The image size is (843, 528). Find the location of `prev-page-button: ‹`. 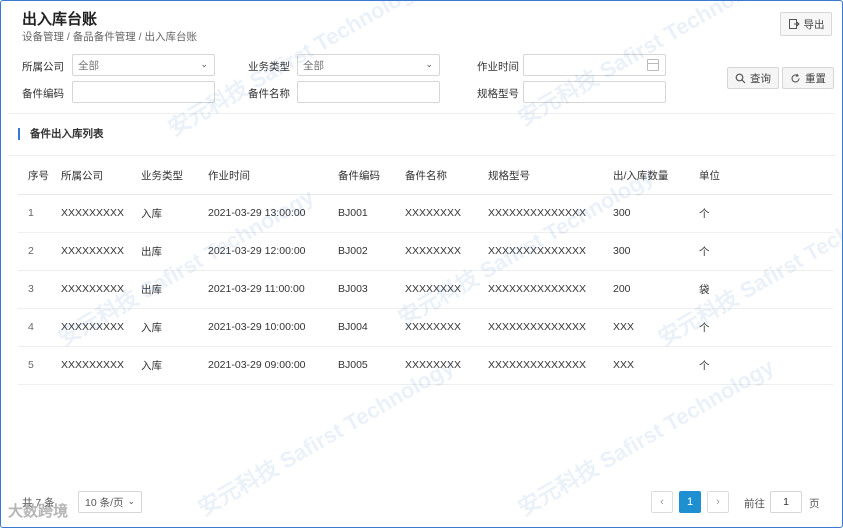

prev-page-button: ‹ is located at coordinates (662, 502).